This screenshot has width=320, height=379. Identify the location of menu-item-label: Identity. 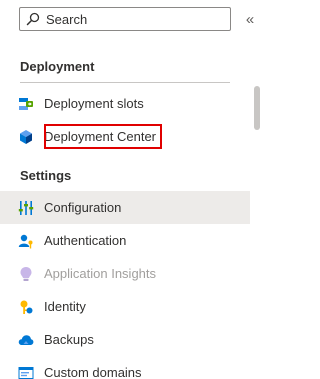
(65, 306).